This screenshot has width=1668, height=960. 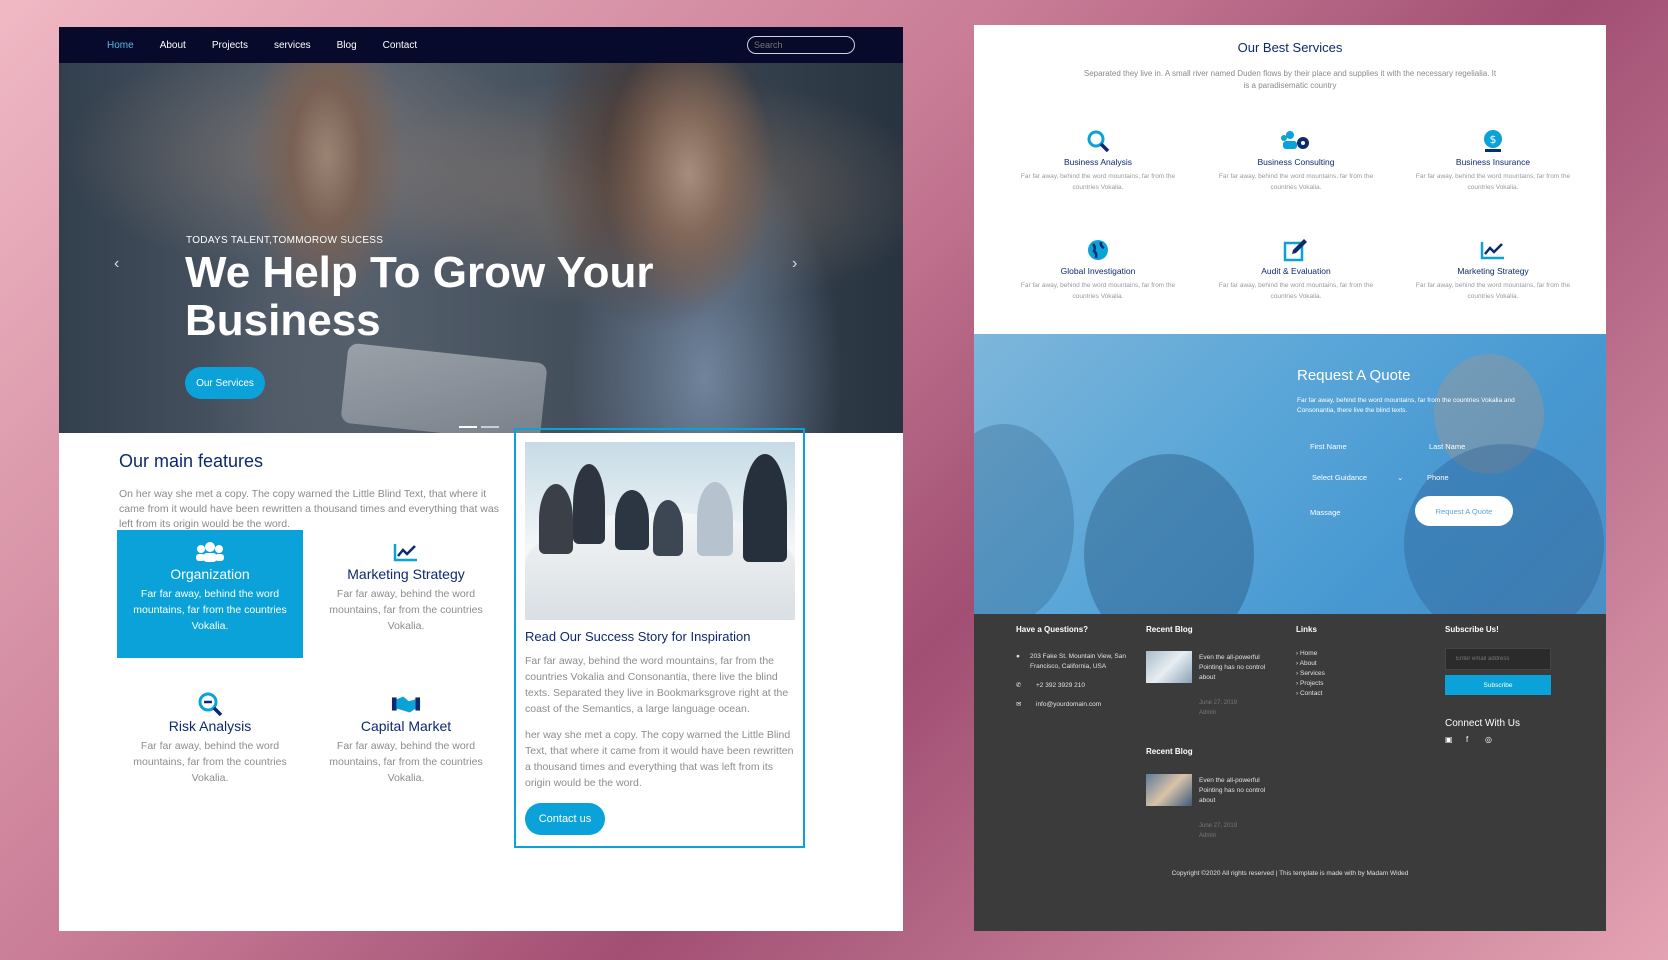 What do you see at coordinates (1449, 739) in the screenshot?
I see `twitter-icon: ▣` at bounding box center [1449, 739].